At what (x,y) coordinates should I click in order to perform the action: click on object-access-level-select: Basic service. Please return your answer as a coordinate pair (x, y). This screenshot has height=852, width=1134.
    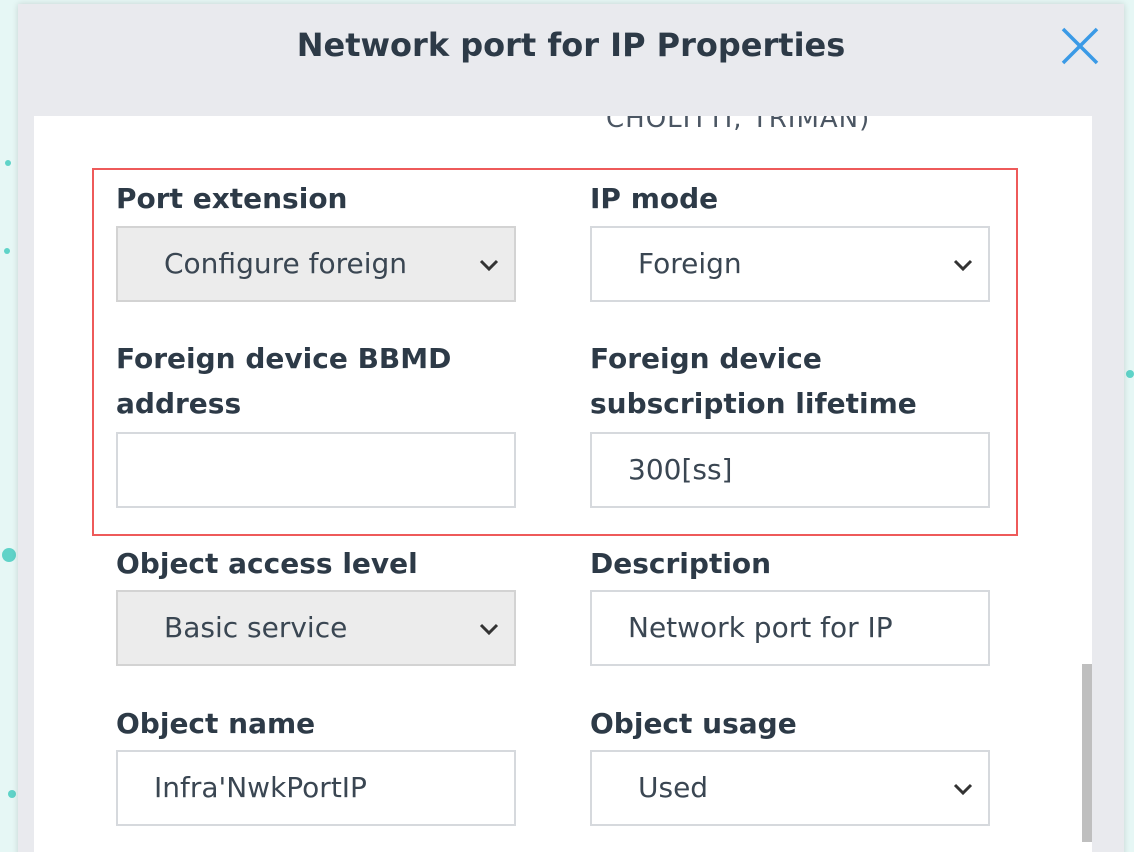
    Looking at the image, I should click on (316, 628).